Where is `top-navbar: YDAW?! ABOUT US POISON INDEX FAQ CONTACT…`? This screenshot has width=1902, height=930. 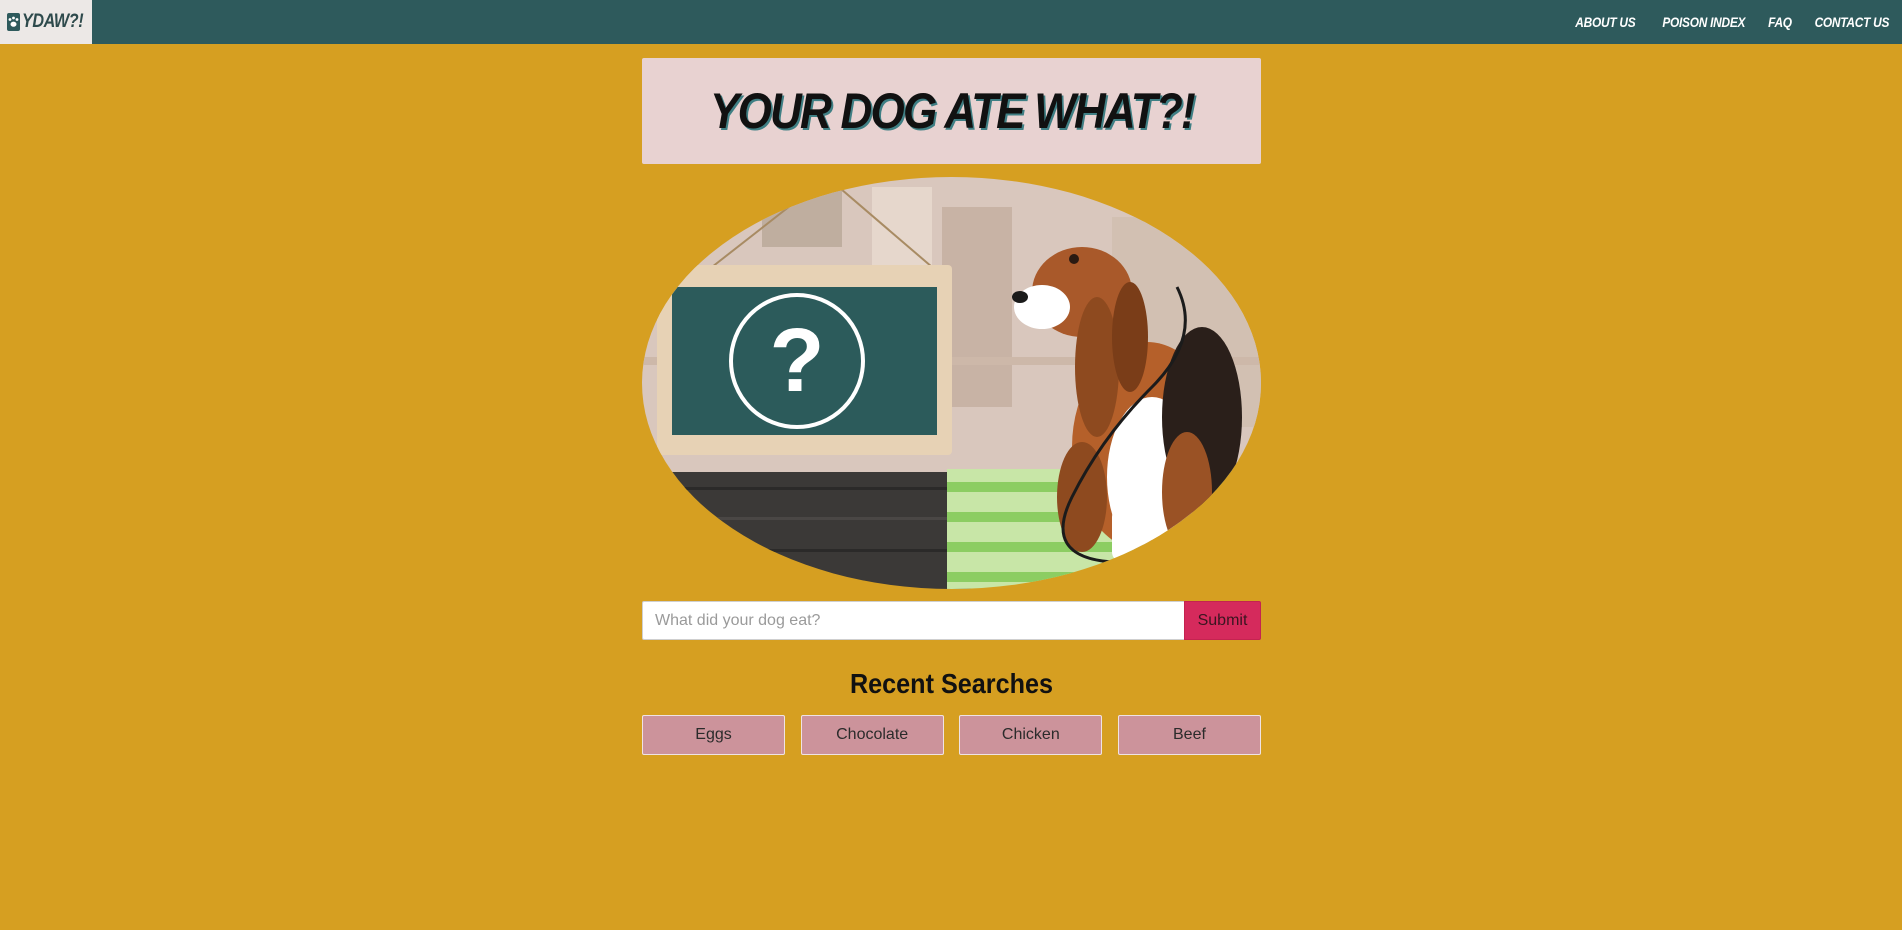
top-navbar: YDAW?! ABOUT US POISON INDEX FAQ CONTACT… is located at coordinates (951, 22).